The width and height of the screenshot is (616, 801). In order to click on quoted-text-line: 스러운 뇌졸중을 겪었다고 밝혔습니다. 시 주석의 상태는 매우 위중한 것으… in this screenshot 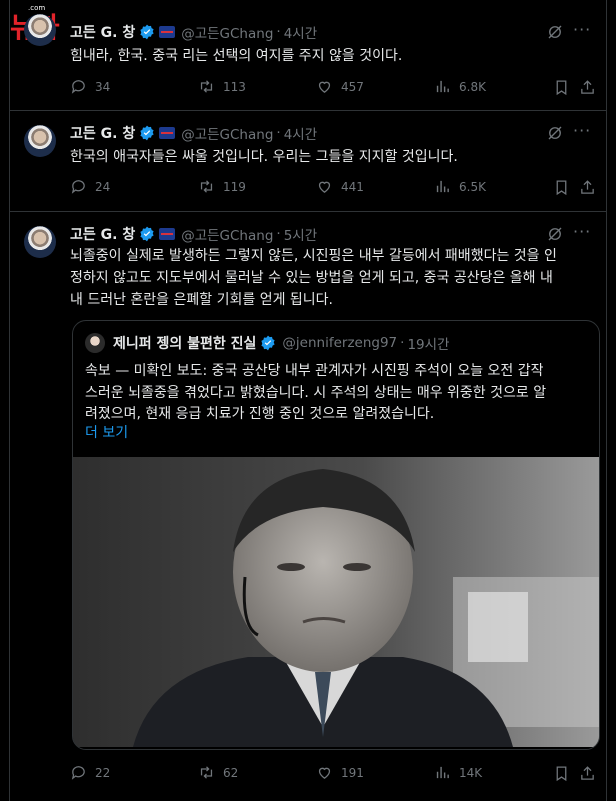, I will do `click(316, 392)`.